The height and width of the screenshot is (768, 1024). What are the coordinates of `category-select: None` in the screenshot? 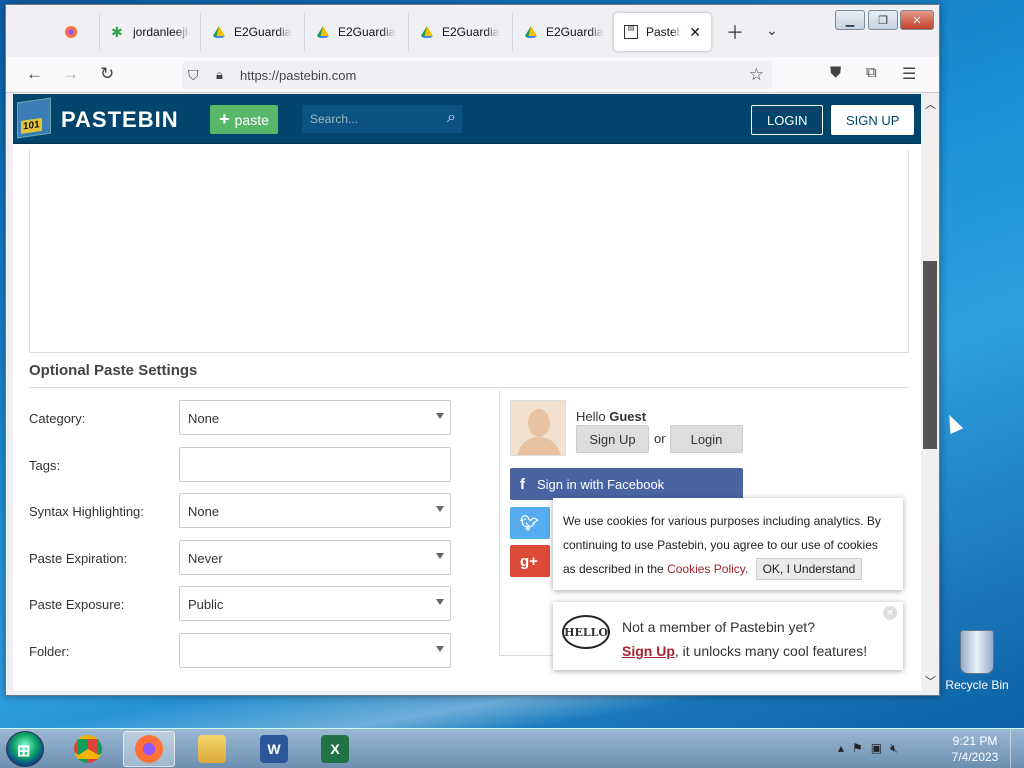 It's located at (315, 417).